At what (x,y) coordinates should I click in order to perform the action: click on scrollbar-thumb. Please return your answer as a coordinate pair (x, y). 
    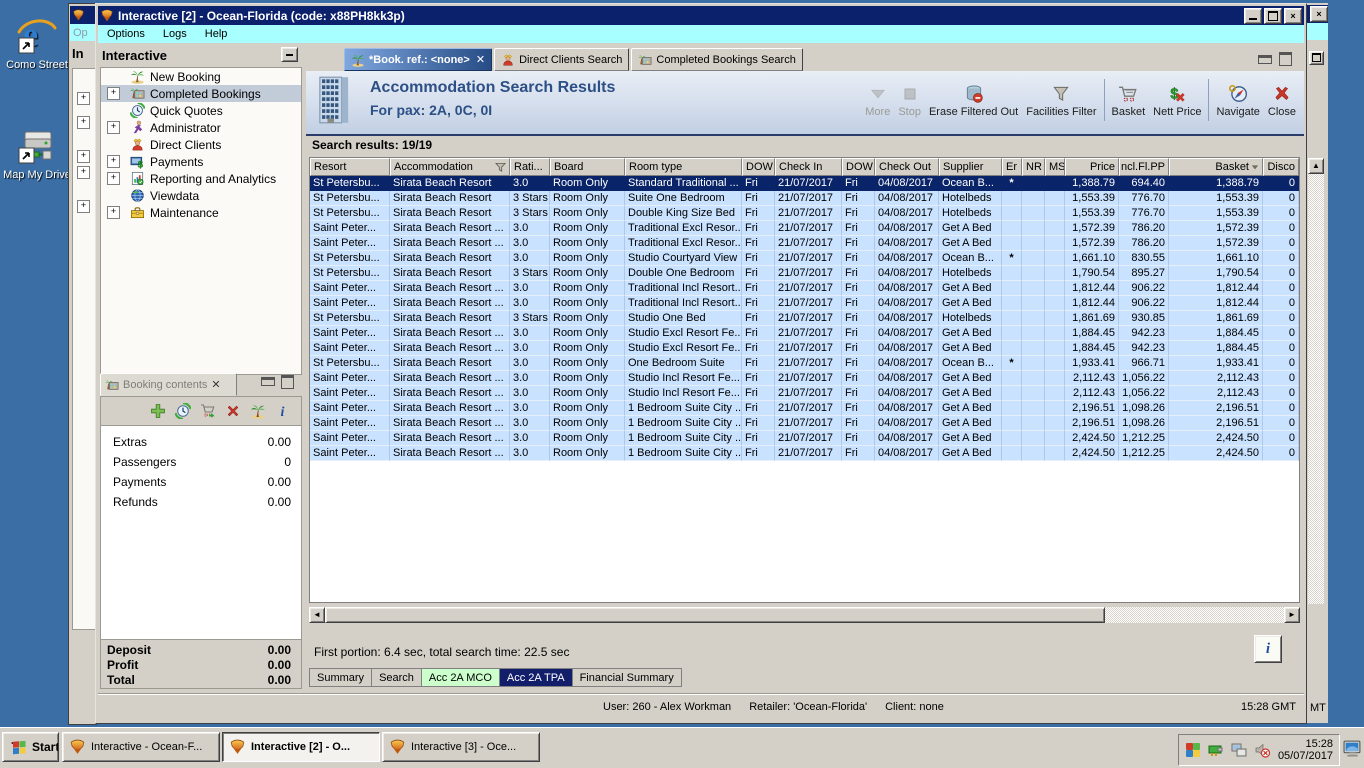
    Looking at the image, I should click on (715, 615).